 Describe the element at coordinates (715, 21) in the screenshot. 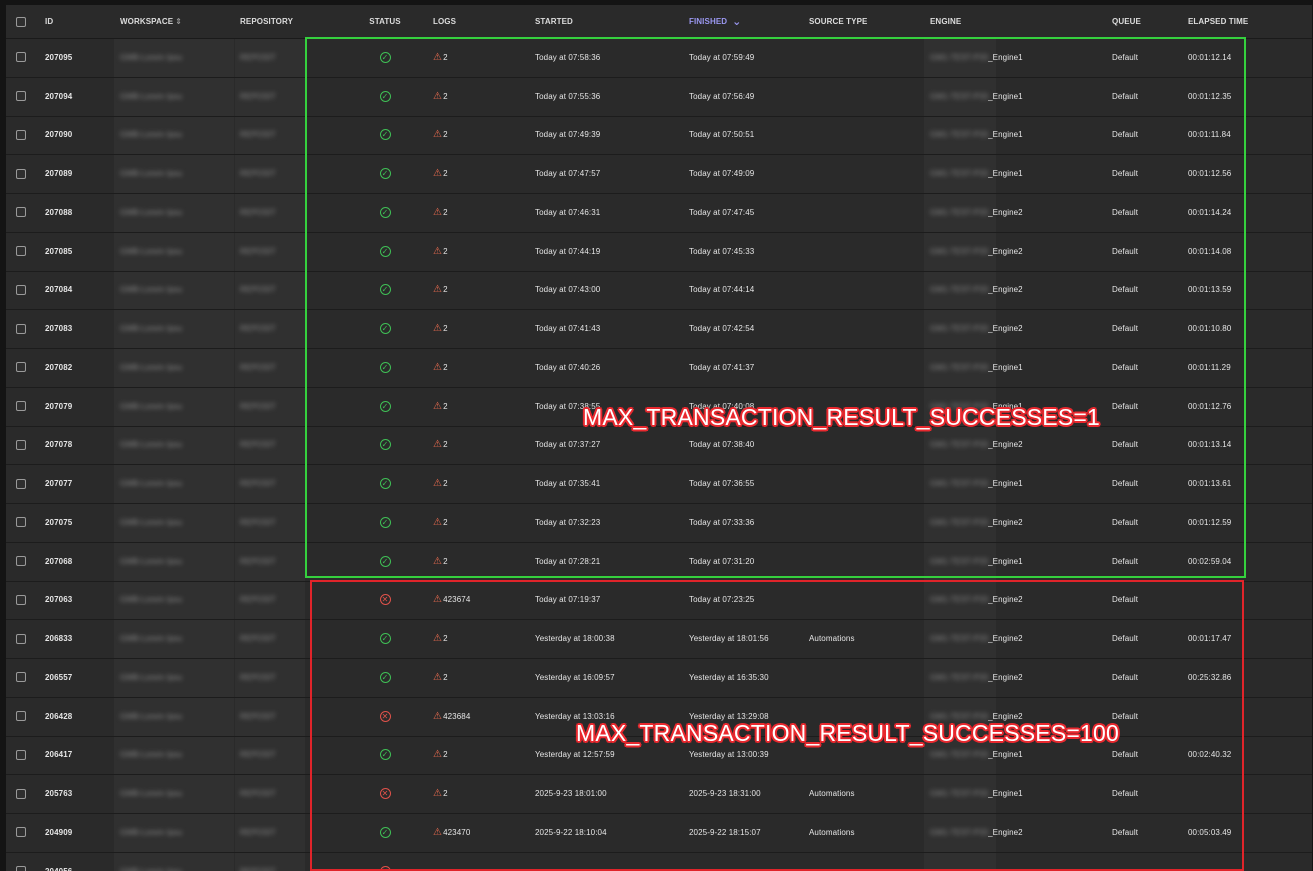

I see `header-finished: FINISHED ⌄` at that location.